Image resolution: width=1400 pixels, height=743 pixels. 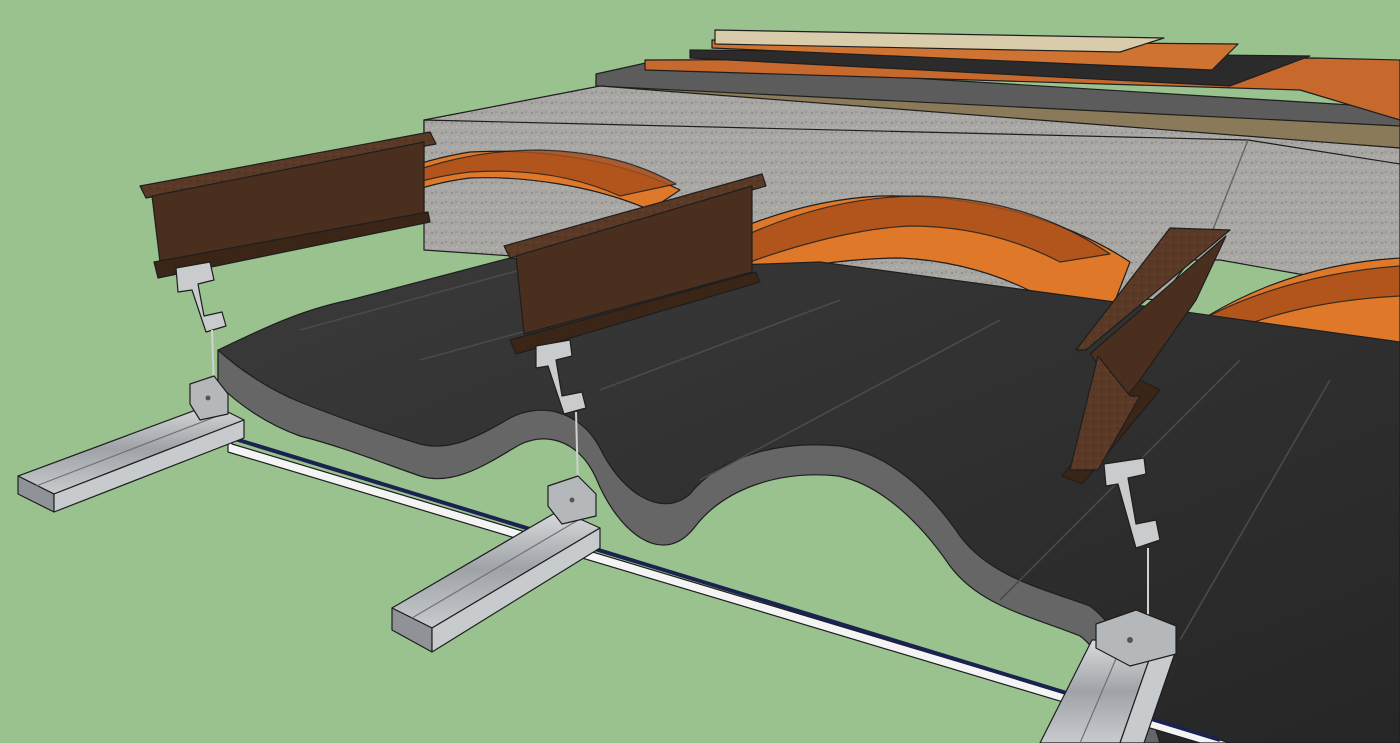 What do you see at coordinates (202, 341) in the screenshot?
I see `ceiling-hanger-icon` at bounding box center [202, 341].